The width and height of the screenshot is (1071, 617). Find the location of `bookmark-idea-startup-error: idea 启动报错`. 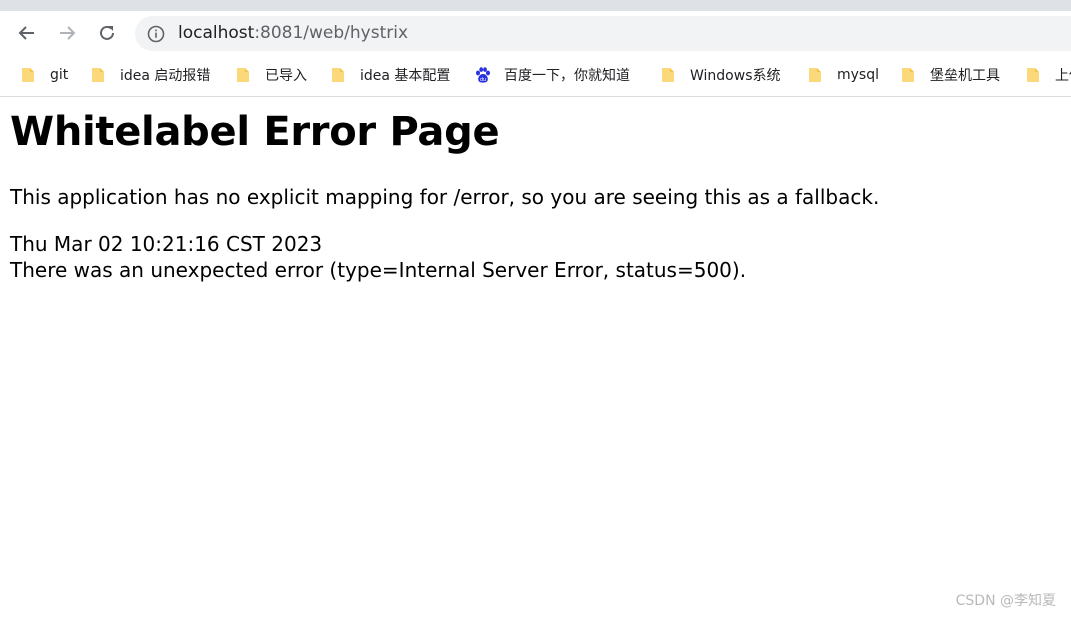

bookmark-idea-startup-error: idea 启动报错 is located at coordinates (150, 75).